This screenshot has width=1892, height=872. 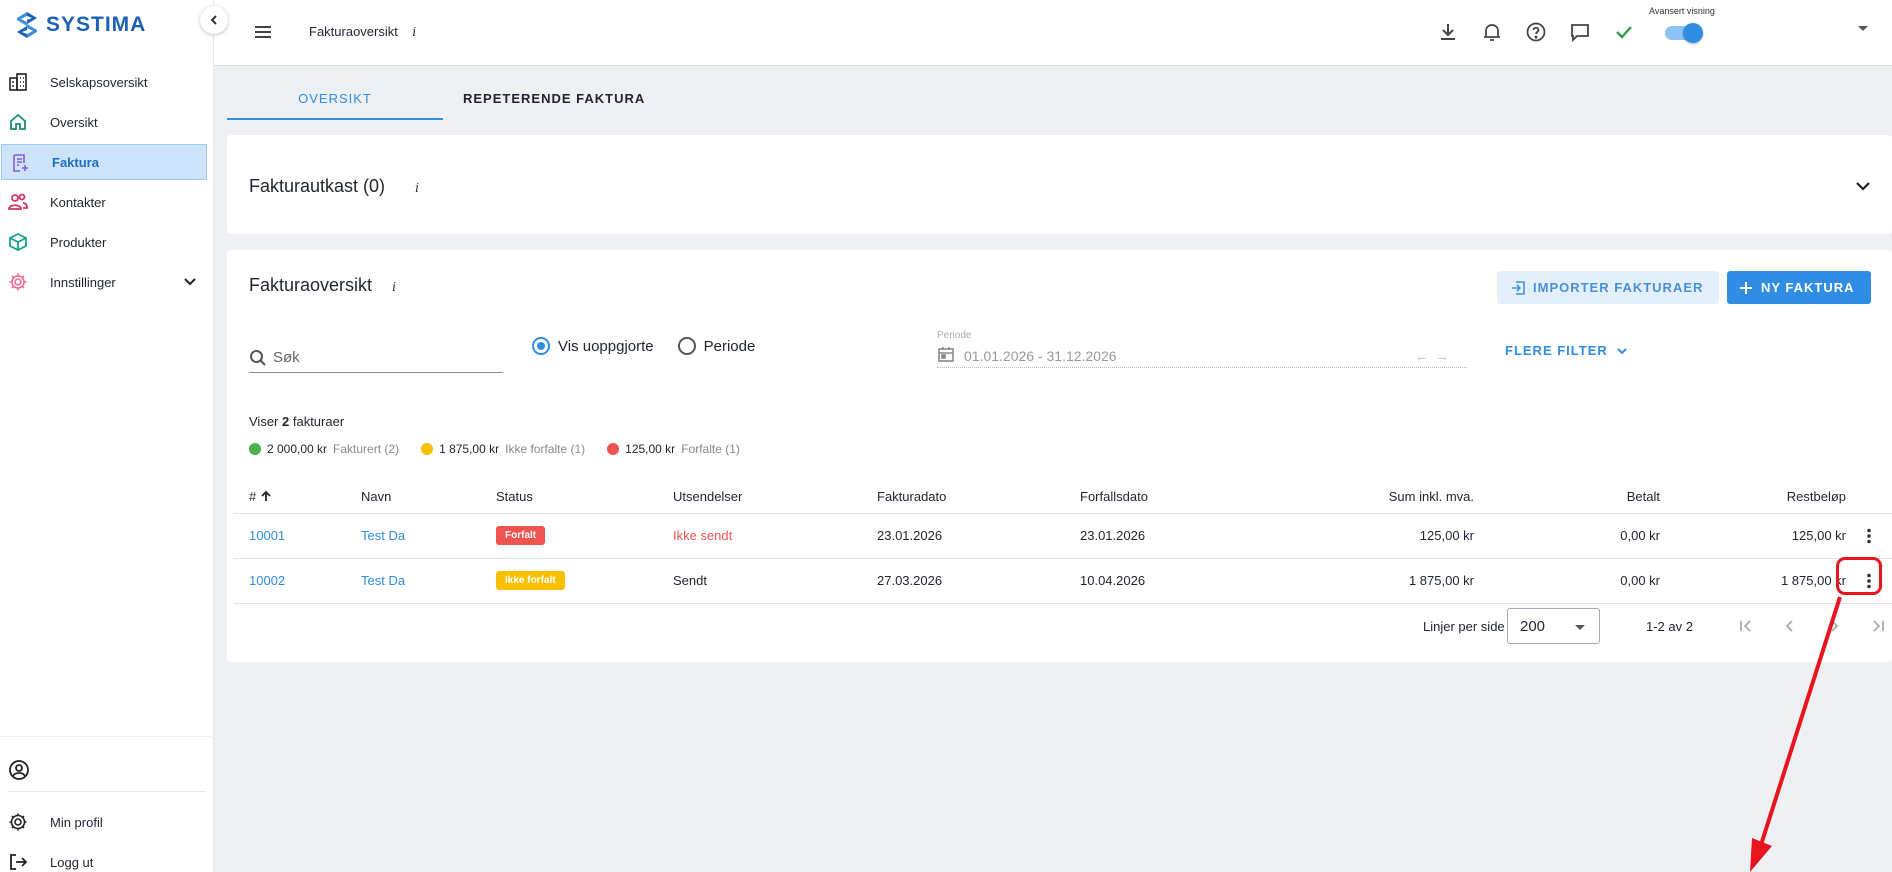 What do you see at coordinates (428, 497) in the screenshot?
I see `column-header-navn: Navn` at bounding box center [428, 497].